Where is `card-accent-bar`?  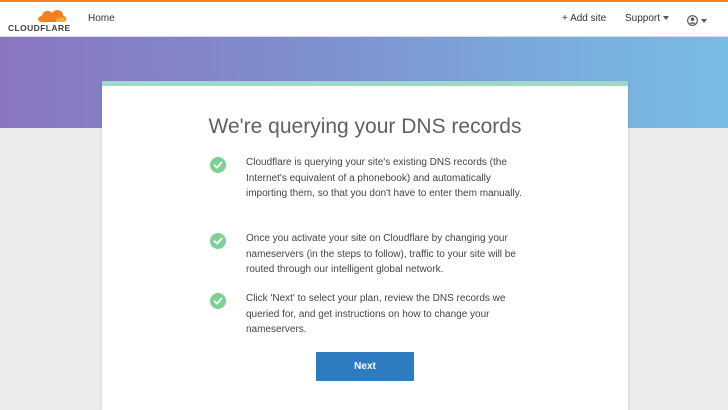
card-accent-bar is located at coordinates (365, 83).